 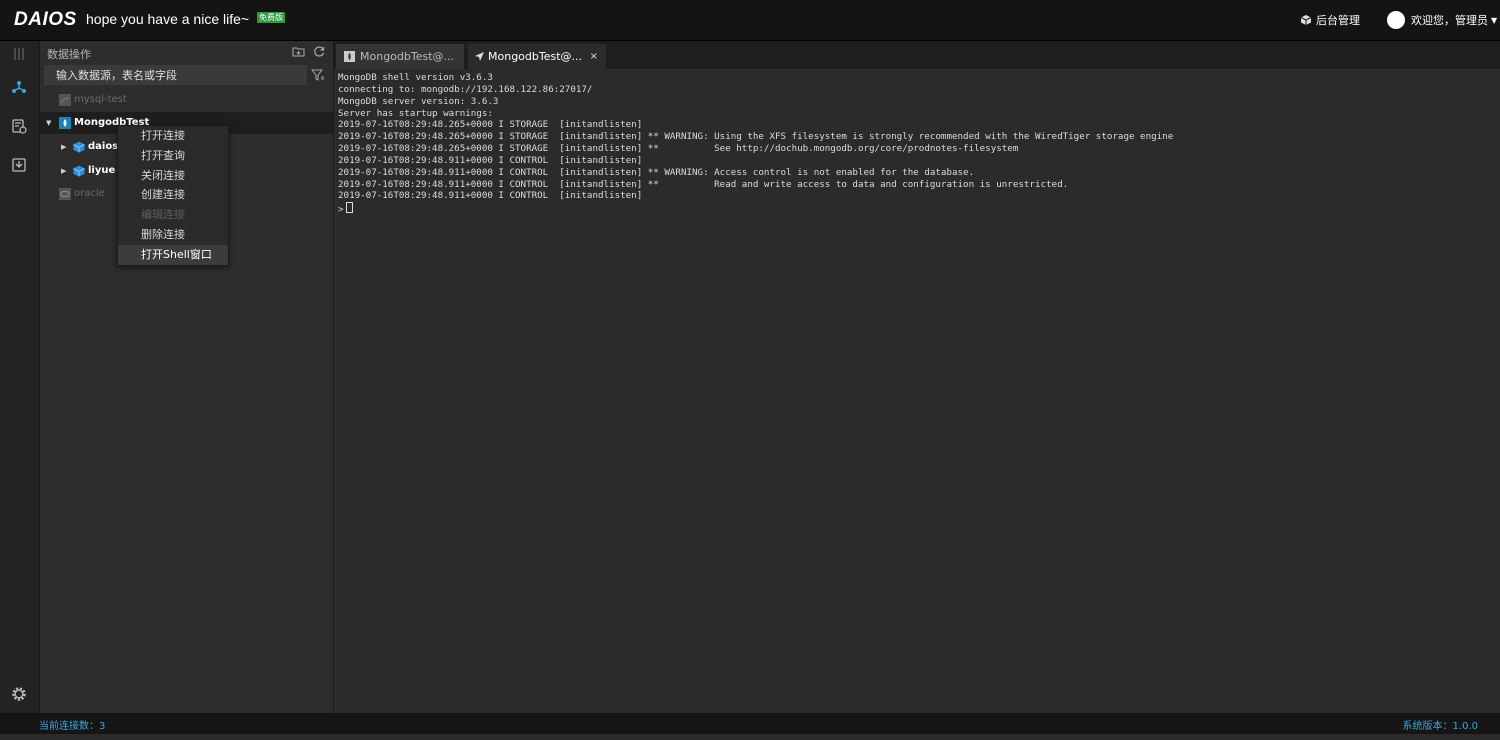 I want to click on editor-tabs: MongodbTest@... MongodbTest@... ×, so click(x=917, y=55).